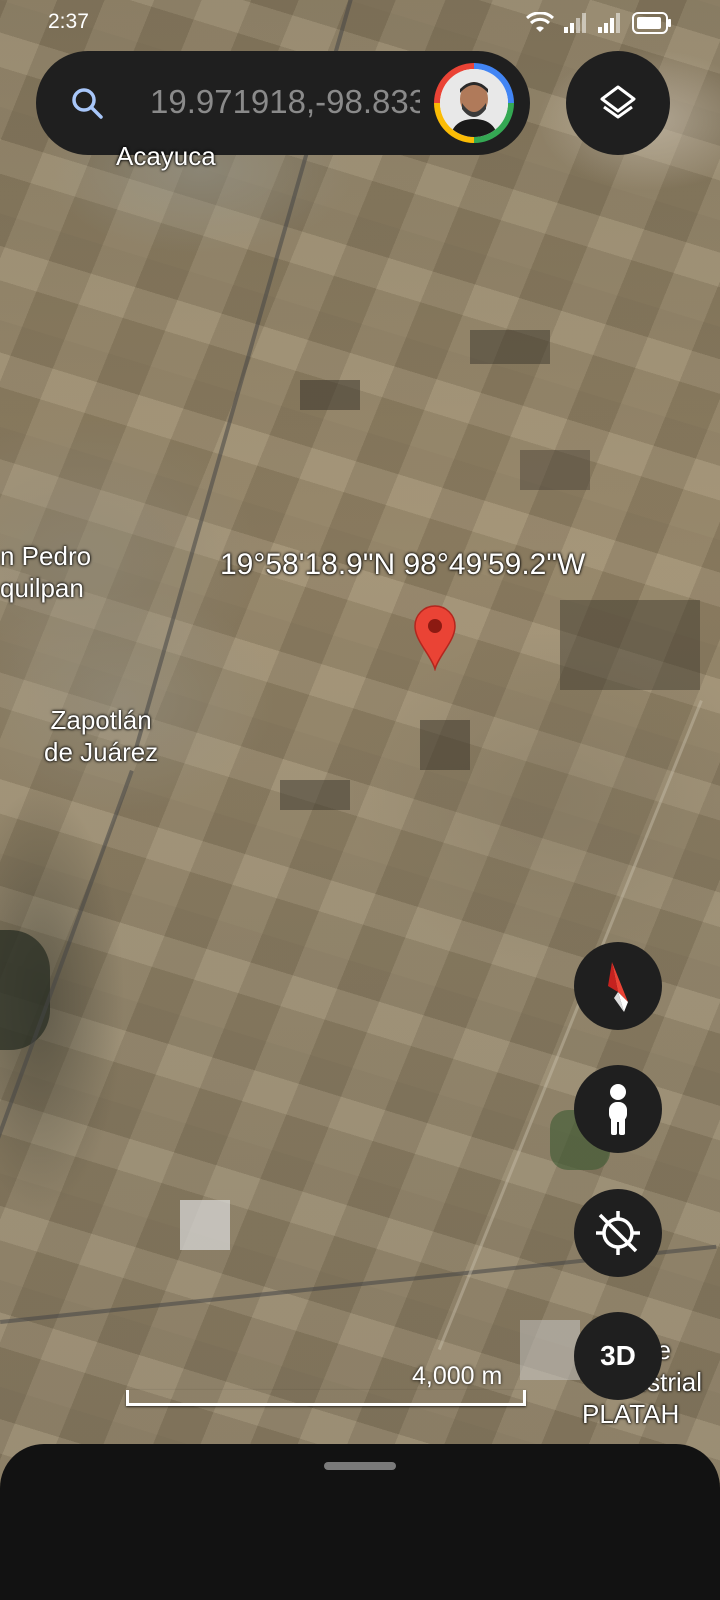 The image size is (720, 1600). I want to click on map-label-line: de Juárez, so click(101, 752).